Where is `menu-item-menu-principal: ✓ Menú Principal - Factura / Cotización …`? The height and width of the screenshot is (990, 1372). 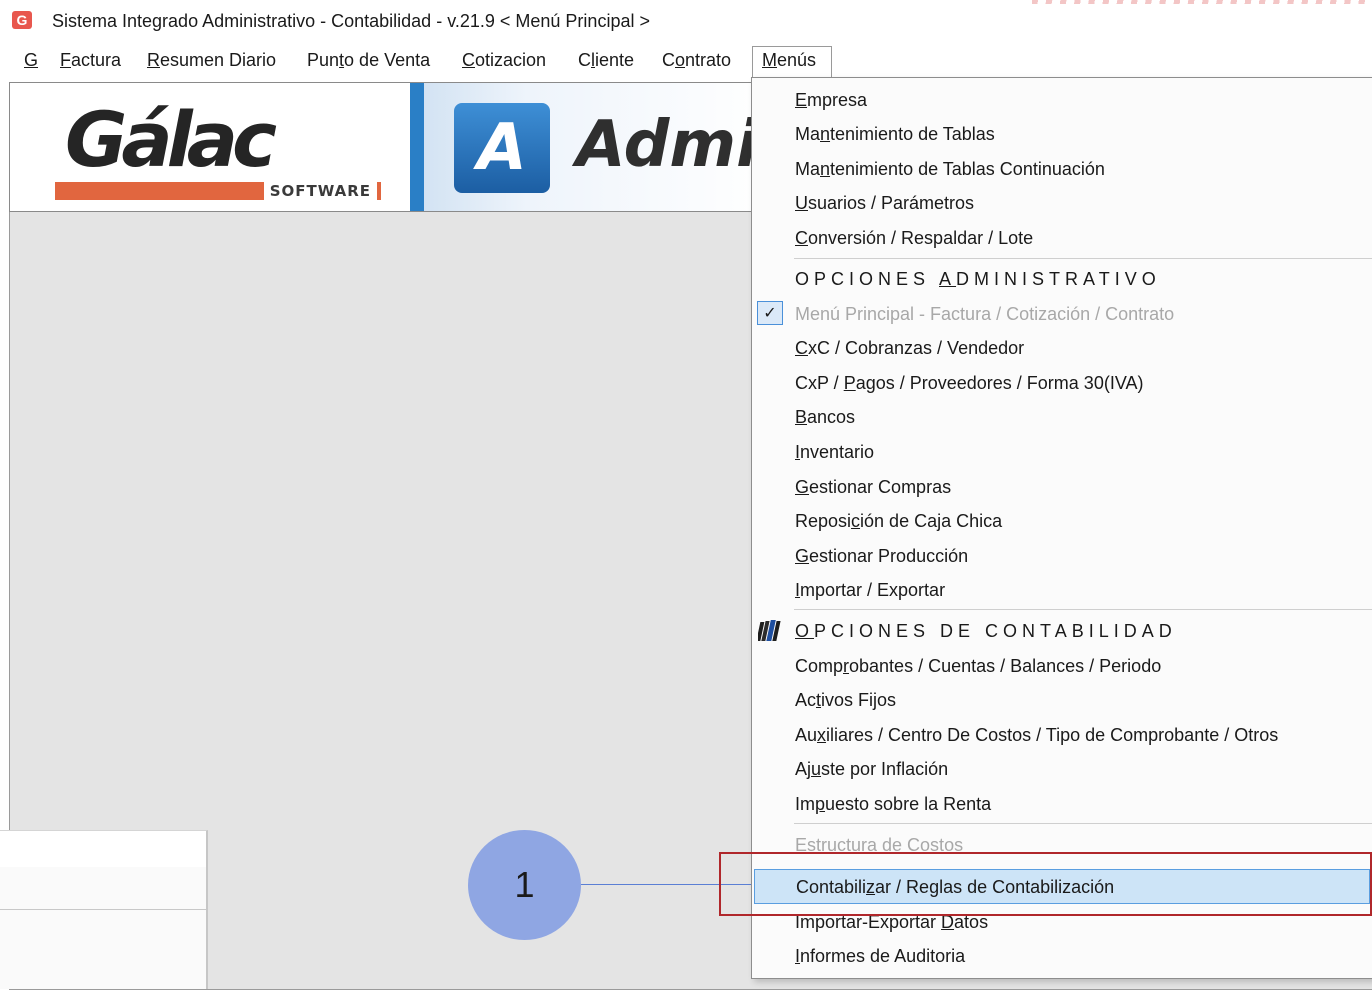
menu-item-menu-principal: ✓ Menú Principal - Factura / Cotización … is located at coordinates (1062, 314).